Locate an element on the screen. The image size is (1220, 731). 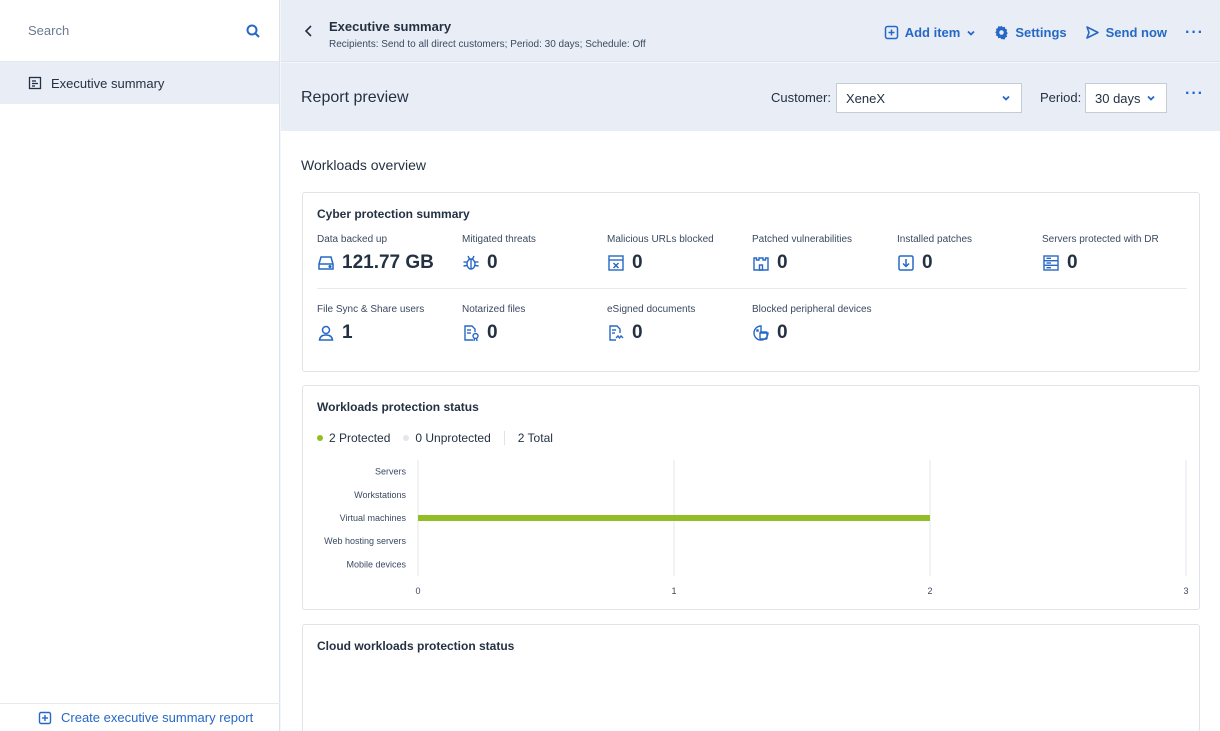
send-now-label: Send now is located at coordinates (1136, 32).